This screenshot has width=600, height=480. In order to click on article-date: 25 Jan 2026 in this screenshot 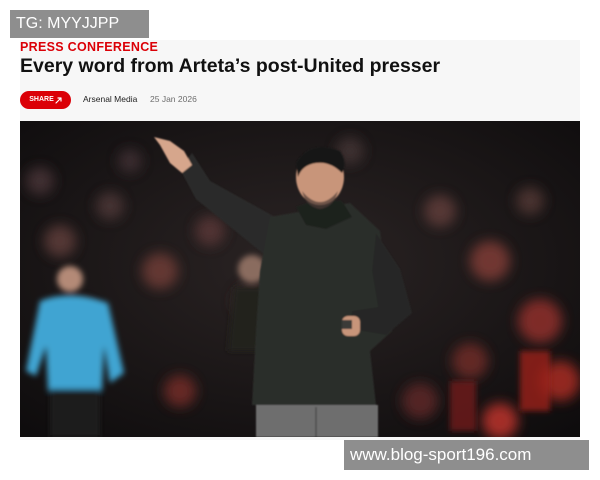, I will do `click(173, 99)`.